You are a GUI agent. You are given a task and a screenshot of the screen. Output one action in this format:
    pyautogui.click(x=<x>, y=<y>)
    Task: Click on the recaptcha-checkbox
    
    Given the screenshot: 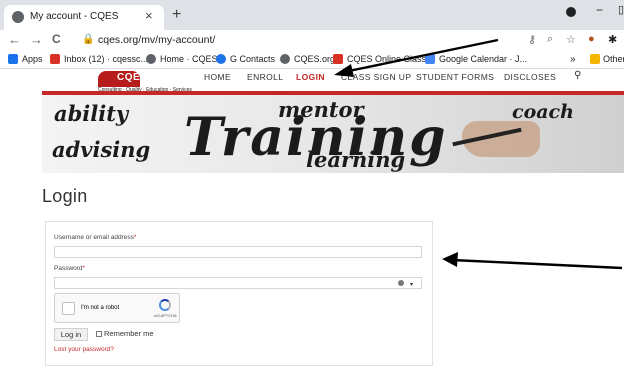 What is the action you would take?
    pyautogui.click(x=68, y=308)
    